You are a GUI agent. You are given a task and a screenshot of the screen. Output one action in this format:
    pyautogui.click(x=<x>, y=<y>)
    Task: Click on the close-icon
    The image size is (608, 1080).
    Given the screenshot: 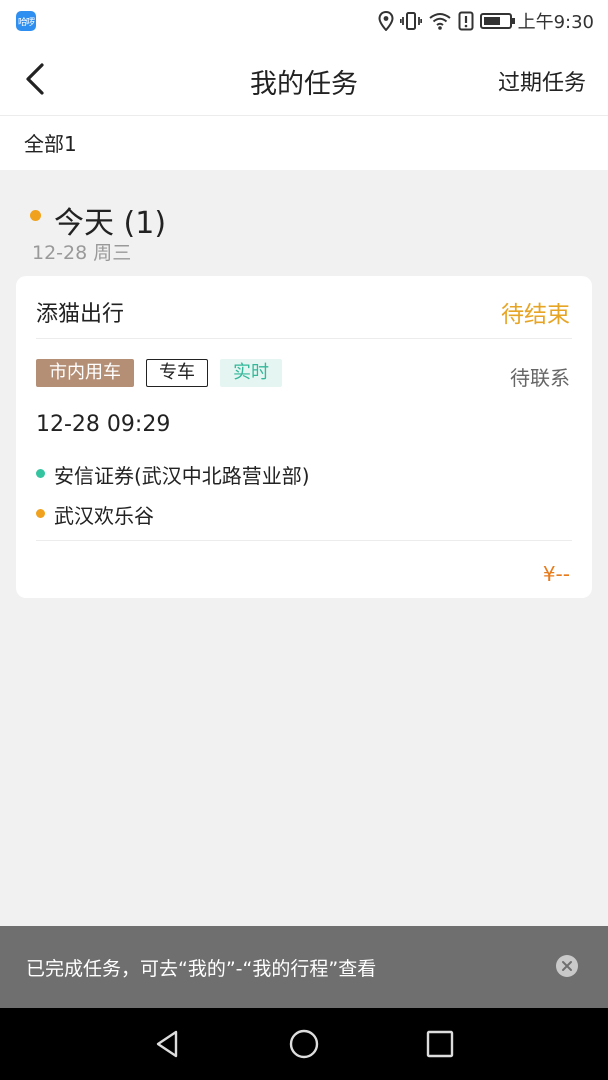 What is the action you would take?
    pyautogui.click(x=567, y=966)
    